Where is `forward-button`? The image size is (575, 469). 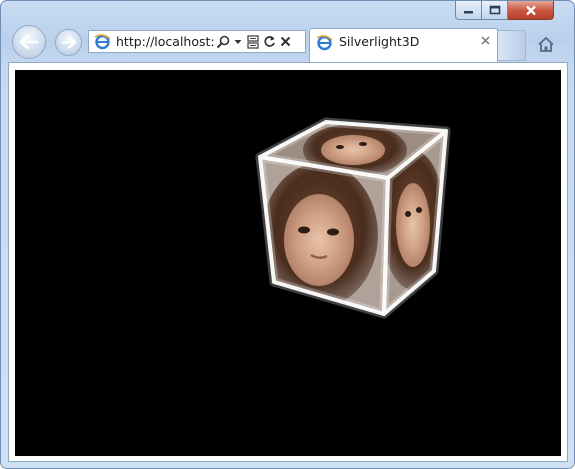
forward-button is located at coordinates (68, 42).